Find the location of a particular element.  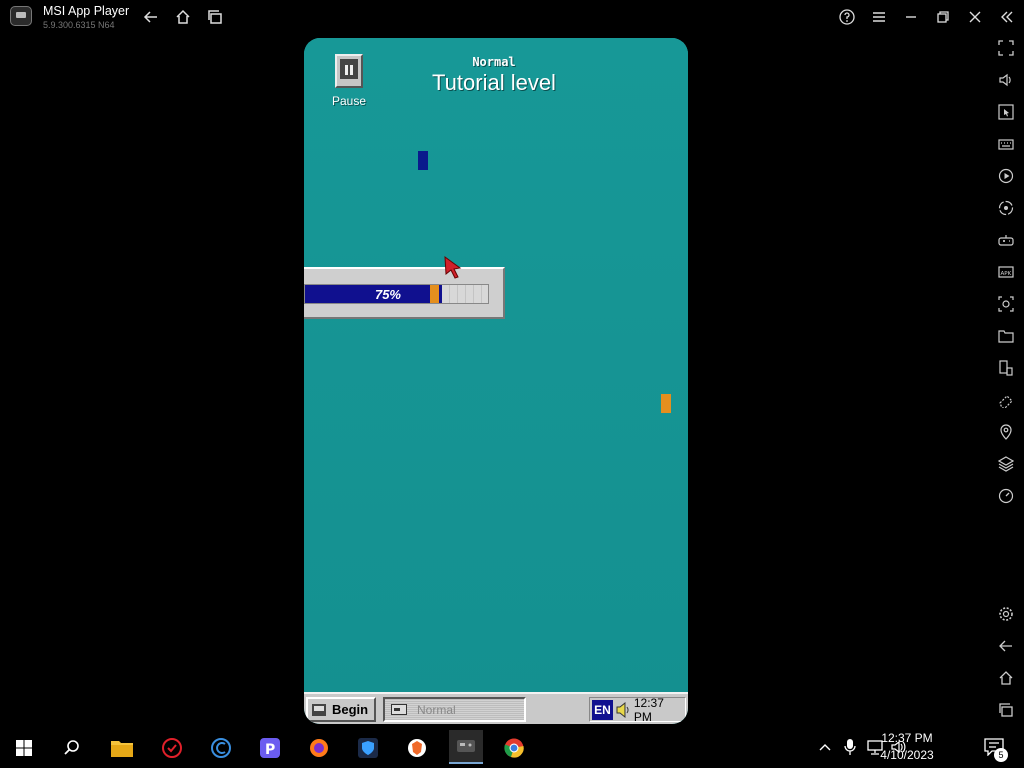

progress-track: 75% is located at coordinates (396, 294).